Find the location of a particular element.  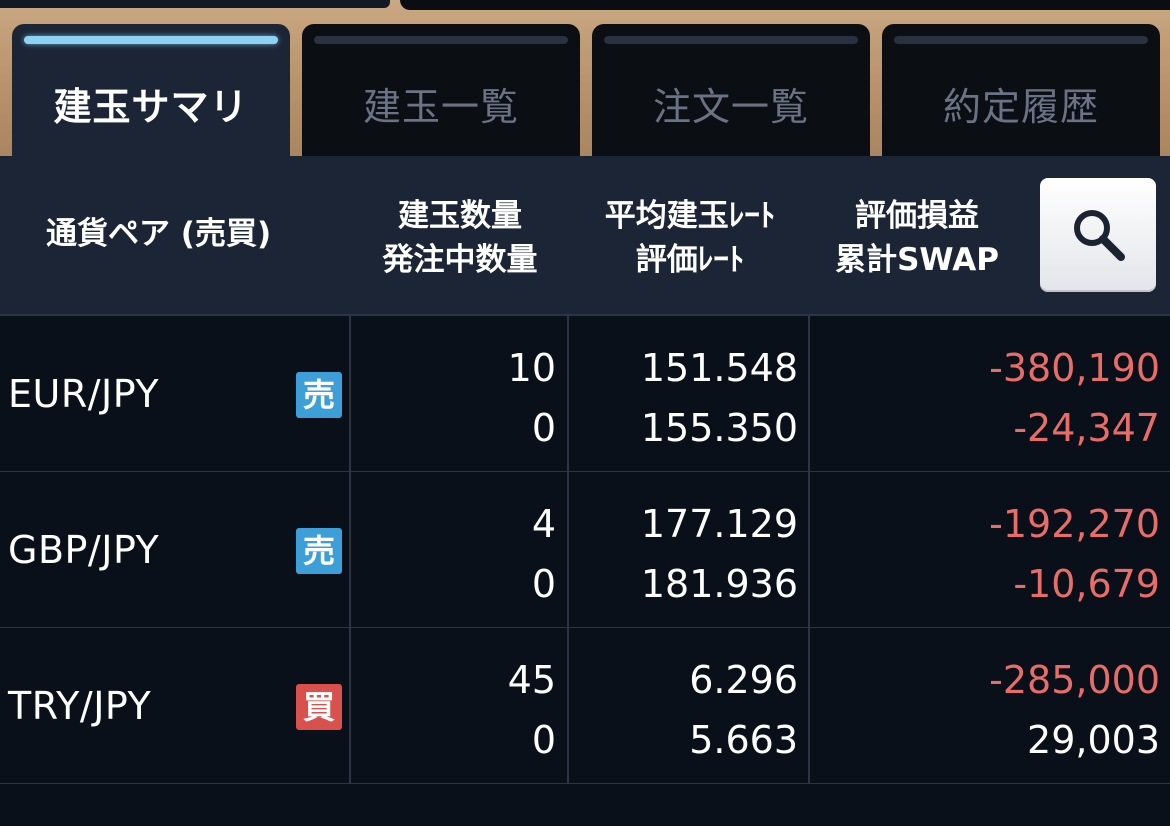

avg-rate: 6.296 is located at coordinates (743, 680).